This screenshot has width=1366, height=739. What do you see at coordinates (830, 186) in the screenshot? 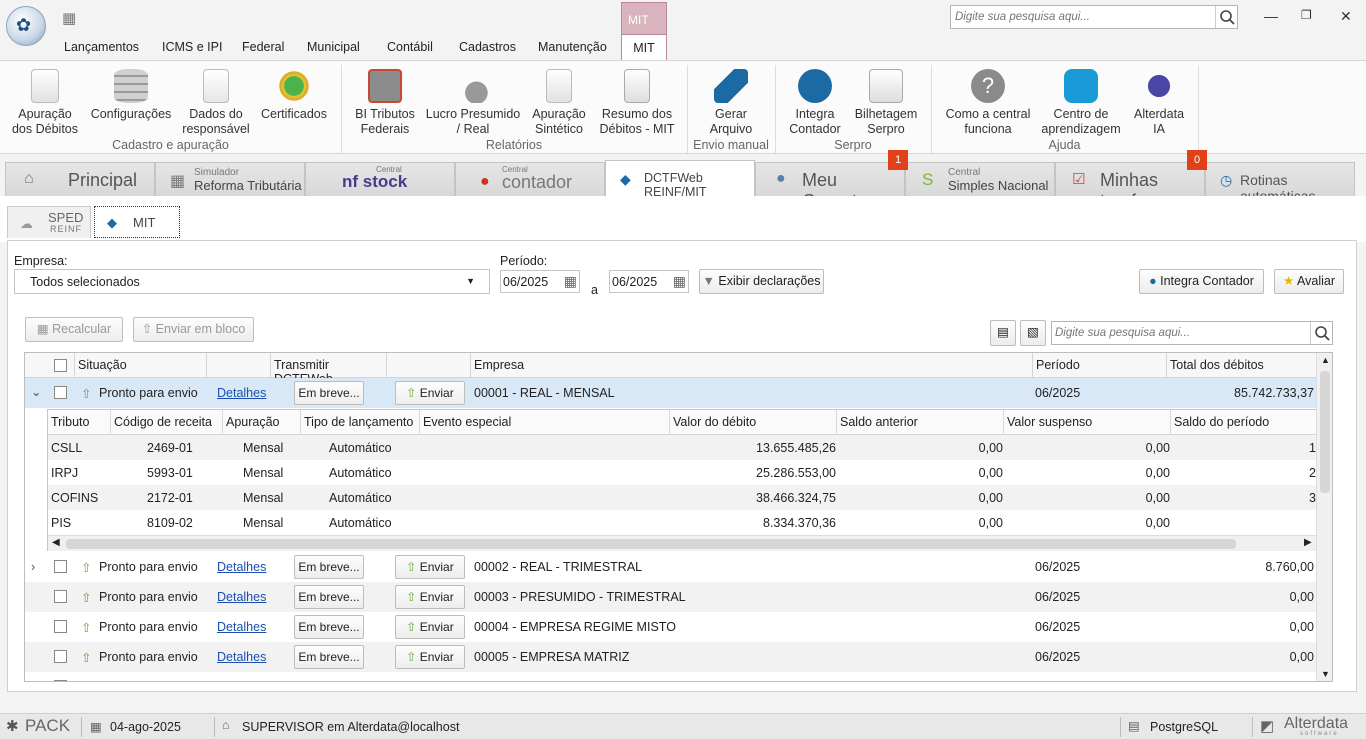
I see `tab-meu-gerente: ●Meu Gerente` at bounding box center [830, 186].